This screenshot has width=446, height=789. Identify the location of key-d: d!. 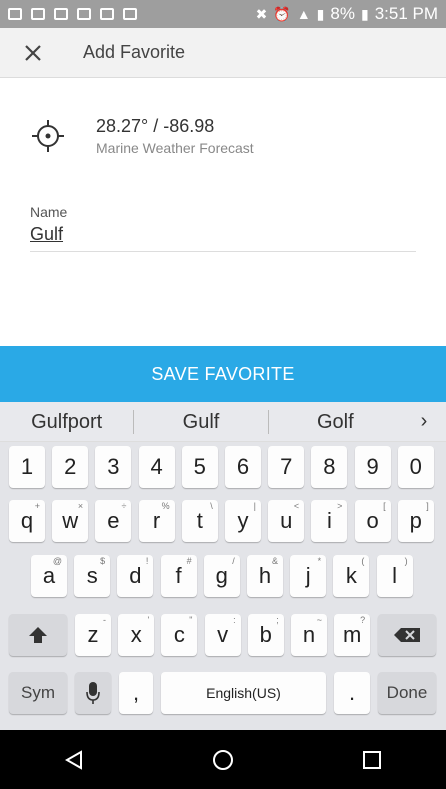
(135, 576).